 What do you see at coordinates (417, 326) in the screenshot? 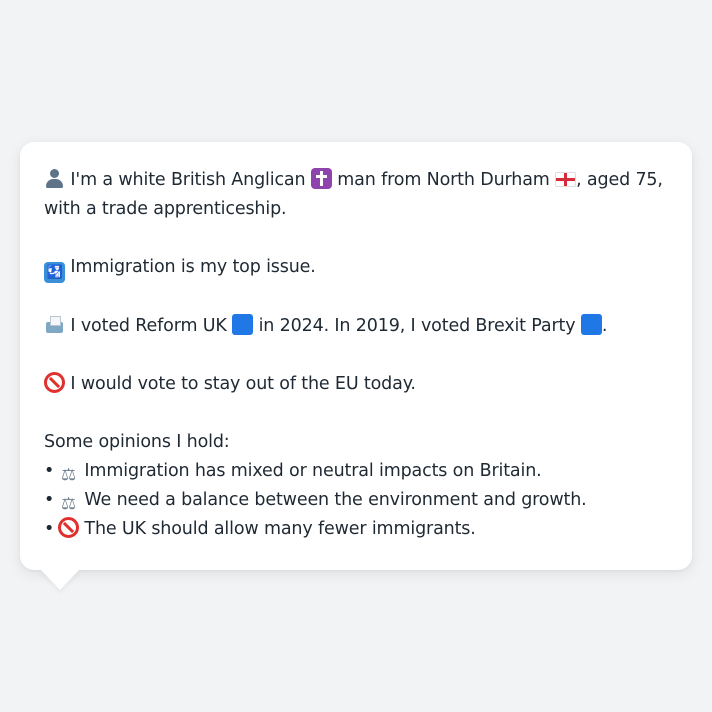
I see `vote-text-2: in 2024. In 2019, I voted Brexit Party` at bounding box center [417, 326].